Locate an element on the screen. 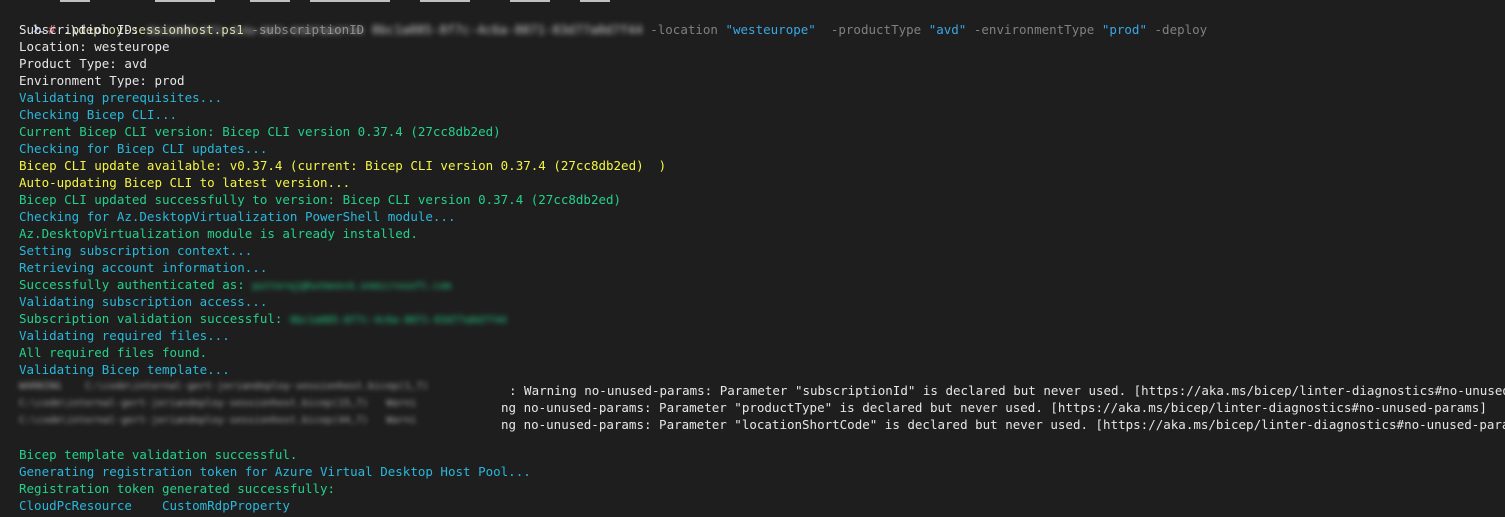 The height and width of the screenshot is (517, 1505). value-location: "westeurope" is located at coordinates (770, 29).